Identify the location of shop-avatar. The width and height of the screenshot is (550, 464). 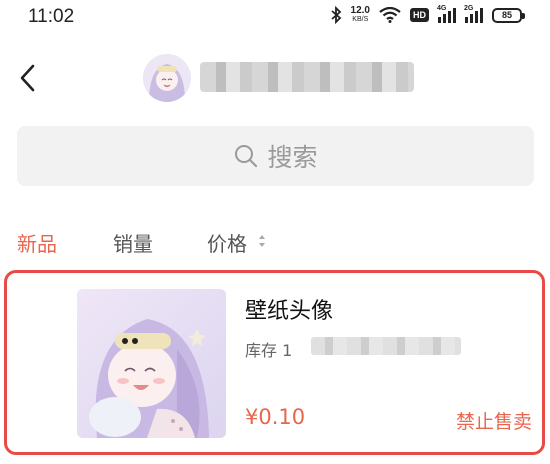
(167, 78).